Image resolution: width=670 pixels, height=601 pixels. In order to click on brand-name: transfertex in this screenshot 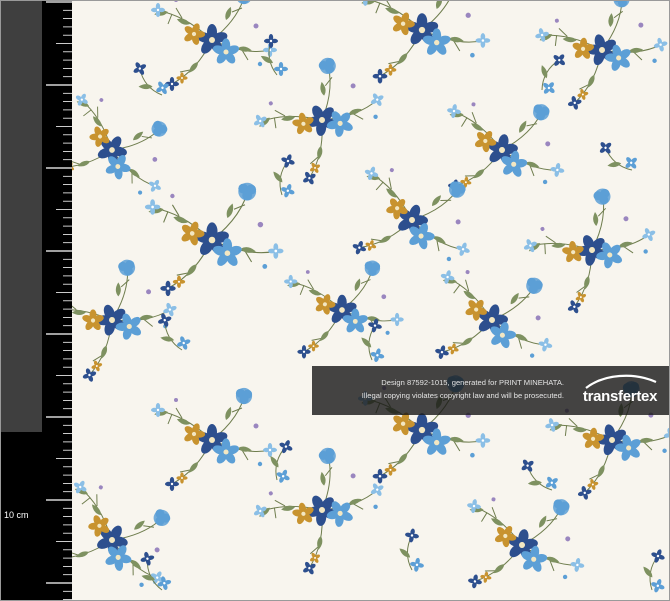, I will do `click(620, 396)`.